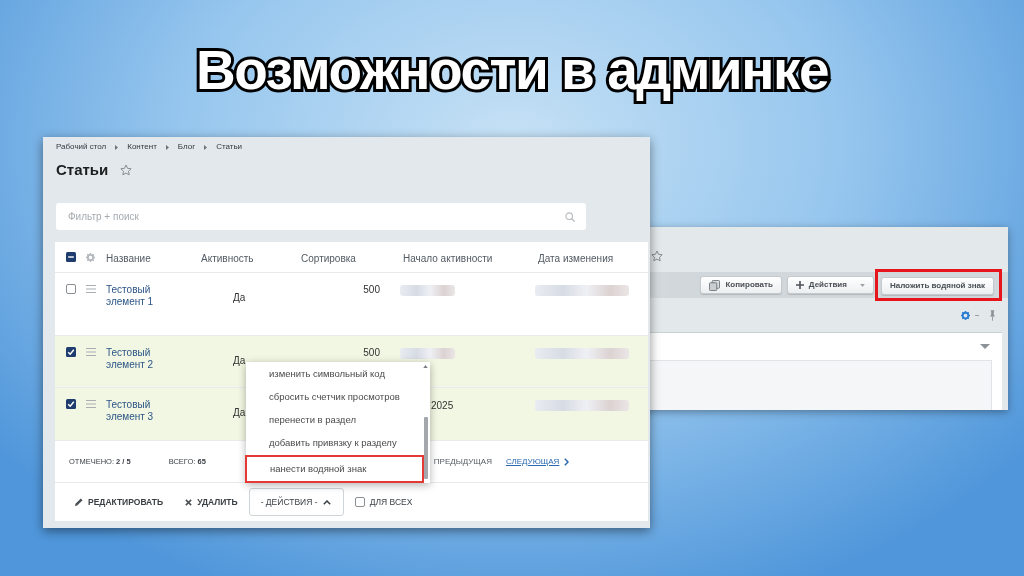 The height and width of the screenshot is (576, 1024). I want to click on actions-select: - ДЕЙСТВИЯ -, so click(296, 502).